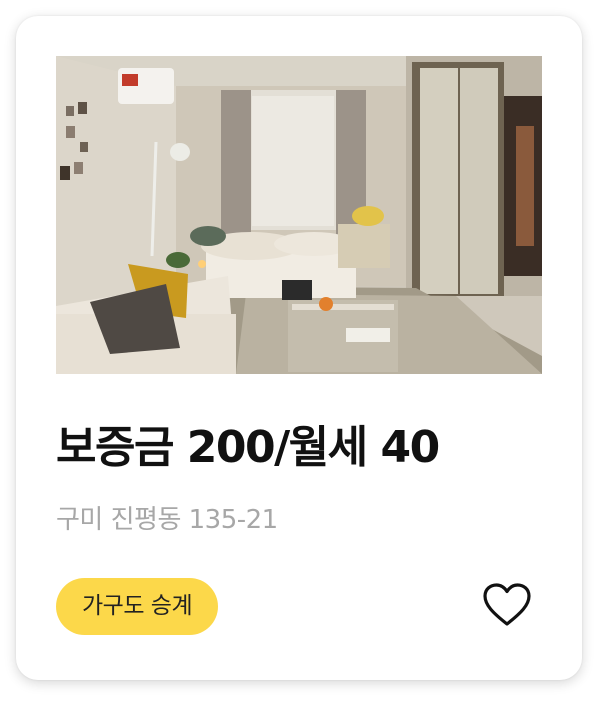 The height and width of the screenshot is (704, 606). Describe the element at coordinates (137, 606) in the screenshot. I see `furniture-transfer-badge: 가구도 승계` at that location.